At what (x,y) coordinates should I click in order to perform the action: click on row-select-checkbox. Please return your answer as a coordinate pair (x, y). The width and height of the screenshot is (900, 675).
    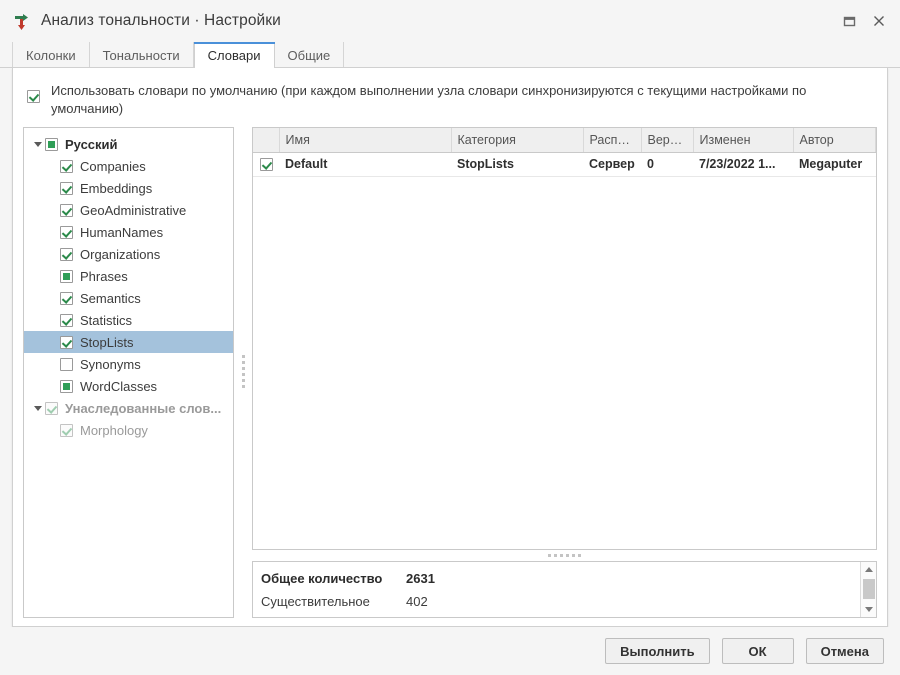
    Looking at the image, I should click on (266, 165).